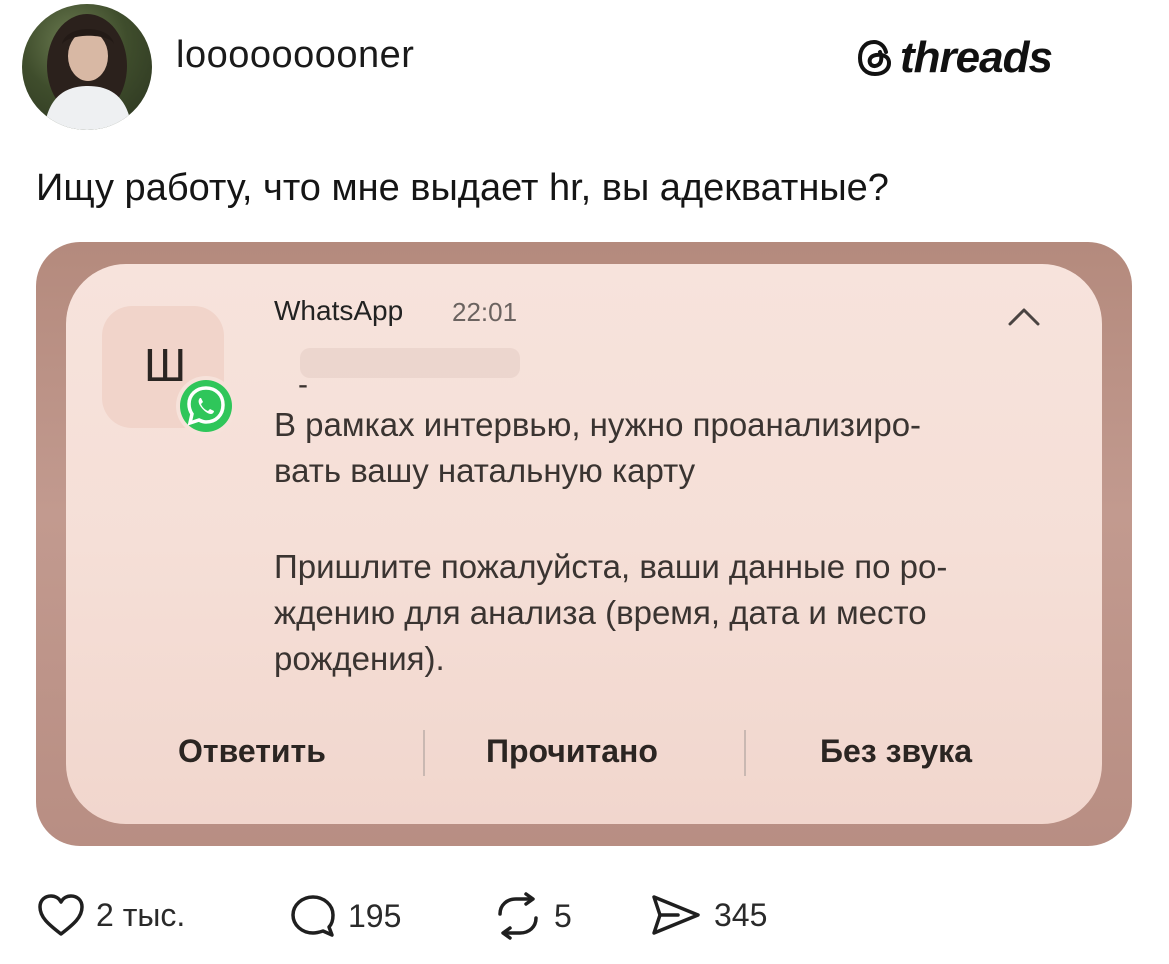 The width and height of the screenshot is (1169, 964). I want to click on send-icon, so click(676, 915).